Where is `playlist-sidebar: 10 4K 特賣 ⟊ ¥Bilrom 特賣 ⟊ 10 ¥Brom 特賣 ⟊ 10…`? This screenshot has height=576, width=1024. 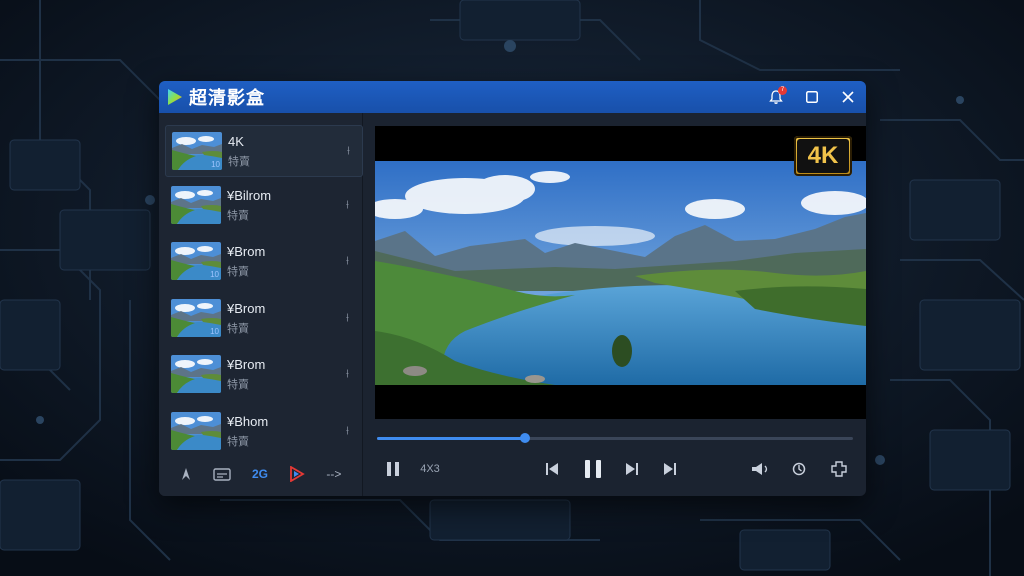
playlist-sidebar: 10 4K 特賣 ⟊ ¥Bilrom 特賣 ⟊ 10 ¥Brom 特賣 ⟊ 10… is located at coordinates (261, 304).